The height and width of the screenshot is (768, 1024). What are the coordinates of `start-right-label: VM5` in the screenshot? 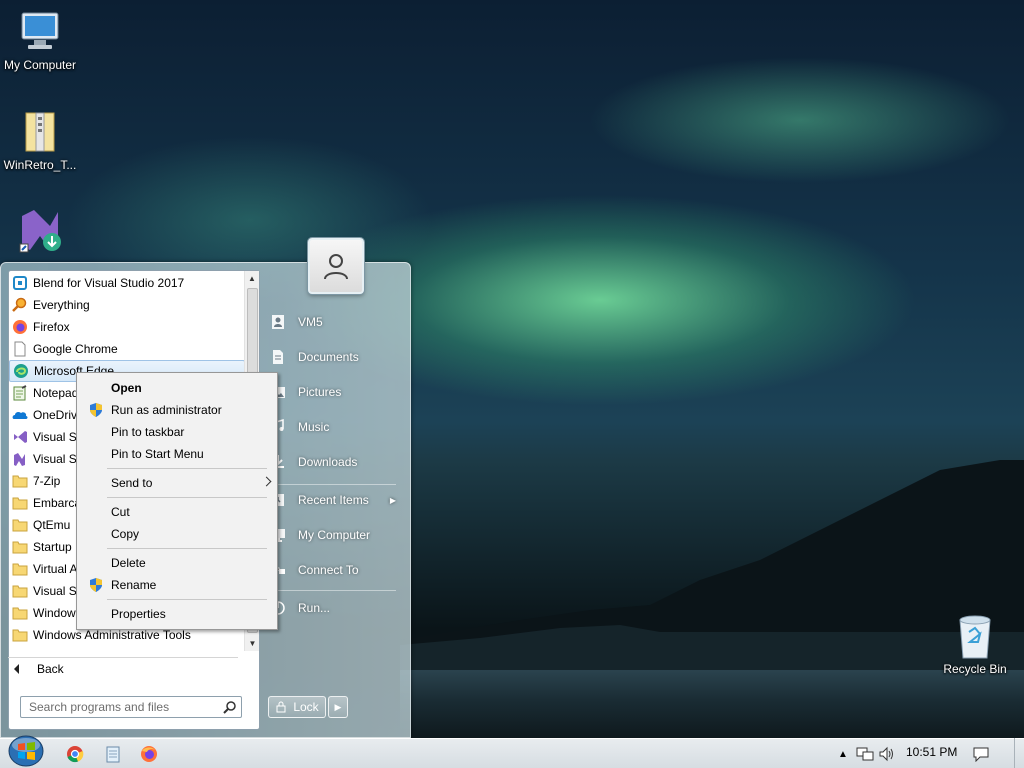 It's located at (310, 322).